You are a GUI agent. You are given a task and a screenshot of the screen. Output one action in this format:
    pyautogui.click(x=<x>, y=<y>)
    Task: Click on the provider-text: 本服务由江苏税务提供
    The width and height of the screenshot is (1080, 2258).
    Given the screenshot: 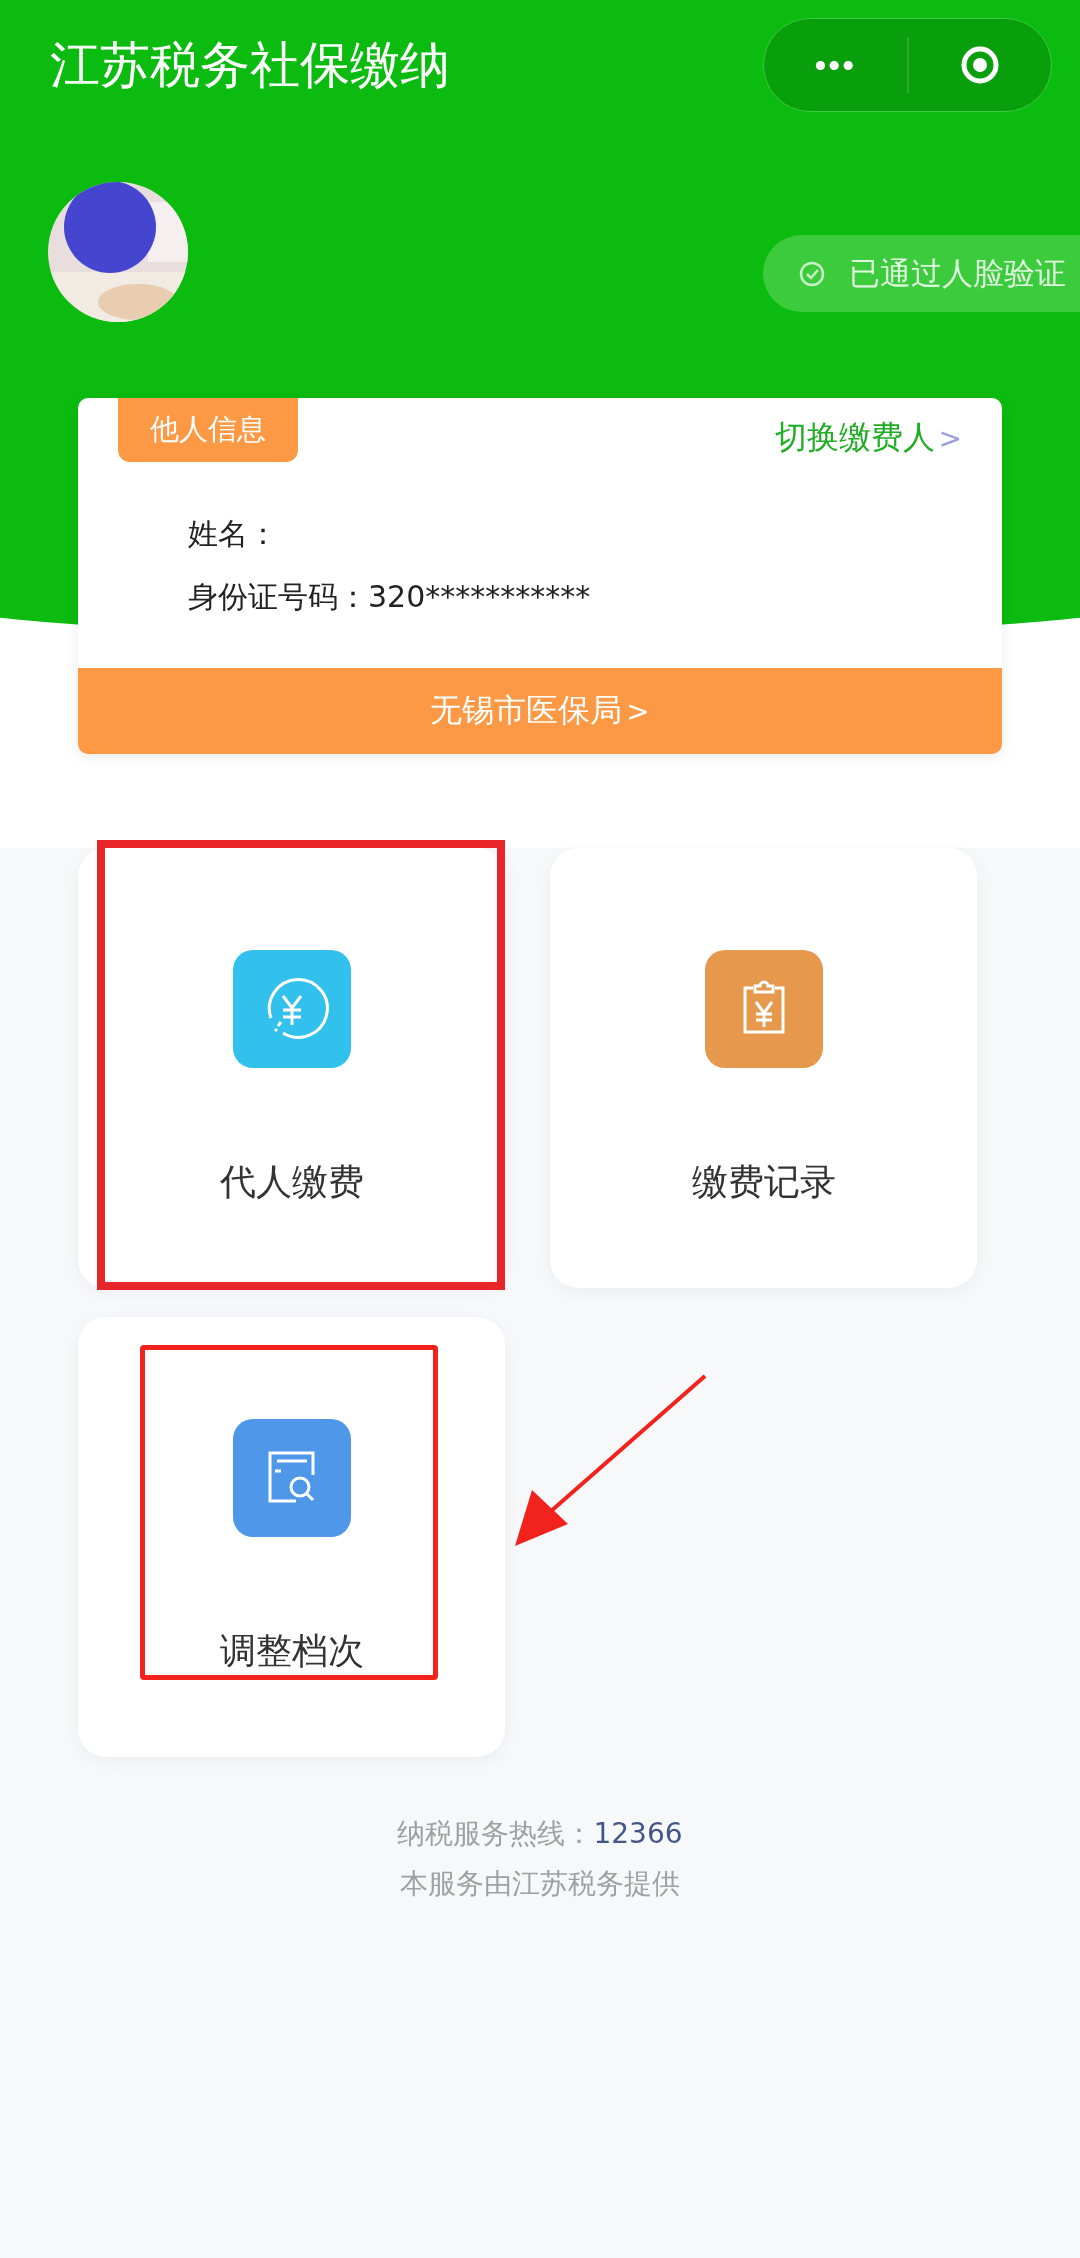 What is the action you would take?
    pyautogui.click(x=540, y=1884)
    